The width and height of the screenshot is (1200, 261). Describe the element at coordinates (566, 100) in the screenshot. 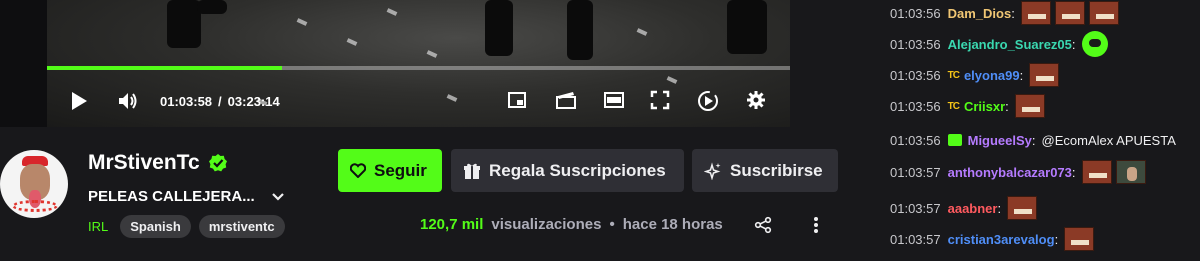

I see `clip-icon` at that location.